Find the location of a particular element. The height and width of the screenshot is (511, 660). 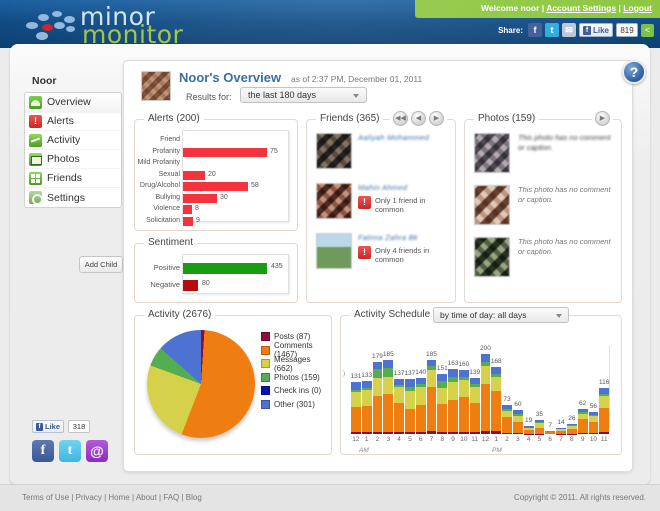

schedule-axis-tick: 9 is located at coordinates (453, 439).